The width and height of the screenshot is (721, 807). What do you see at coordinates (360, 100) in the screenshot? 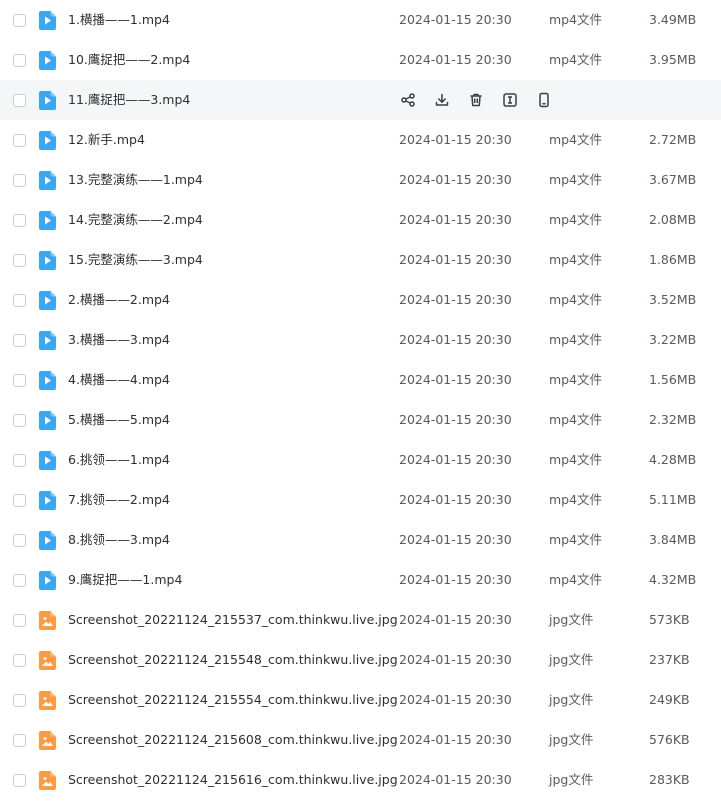
I see `file-row: 11.鹰捉把——3.mp4` at bounding box center [360, 100].